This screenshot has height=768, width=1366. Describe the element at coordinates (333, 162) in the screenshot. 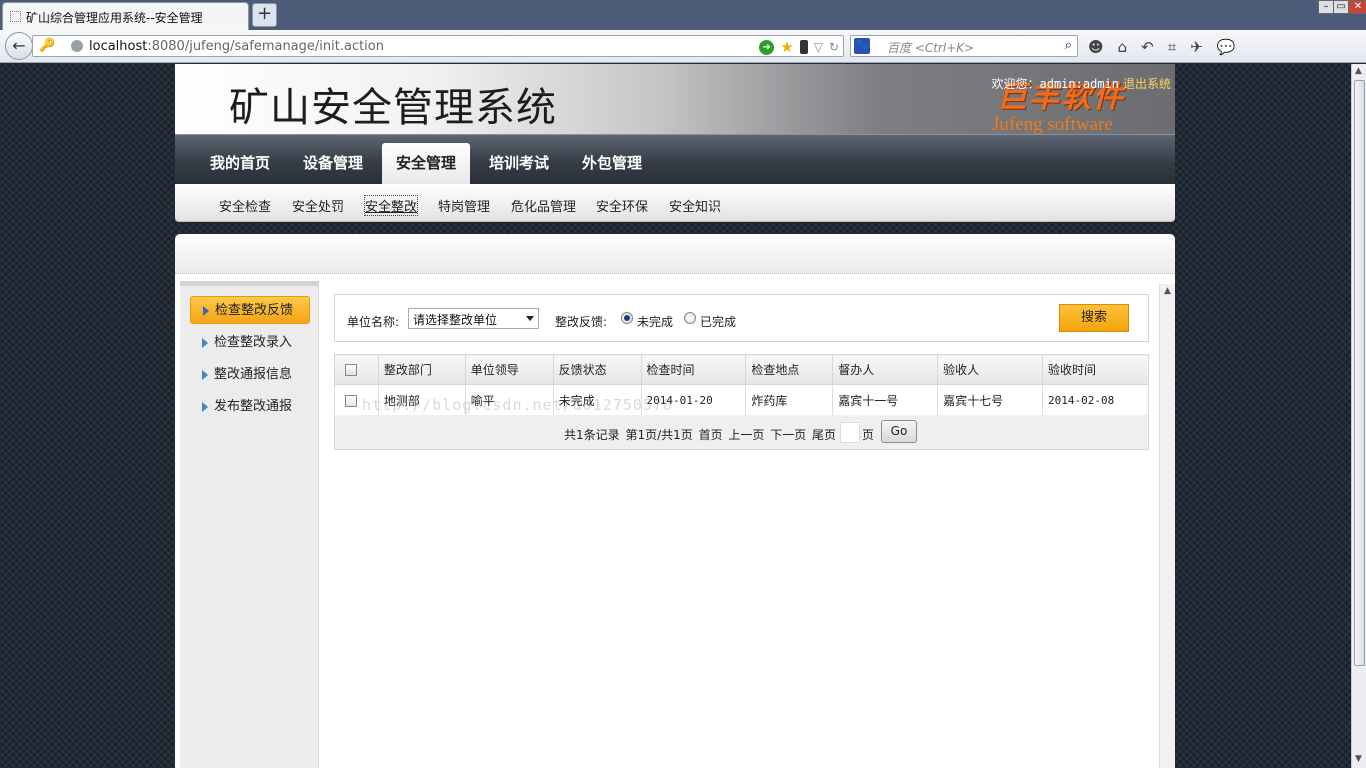

I see `nav-equipment: 设备管理` at that location.